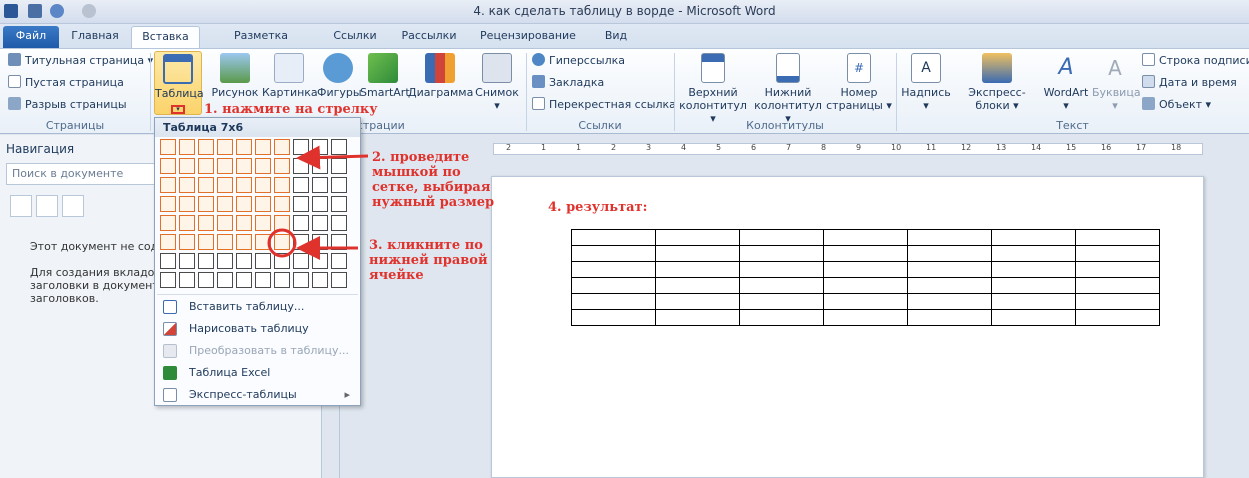  What do you see at coordinates (282, 243) in the screenshot?
I see `highlight-circle` at bounding box center [282, 243].